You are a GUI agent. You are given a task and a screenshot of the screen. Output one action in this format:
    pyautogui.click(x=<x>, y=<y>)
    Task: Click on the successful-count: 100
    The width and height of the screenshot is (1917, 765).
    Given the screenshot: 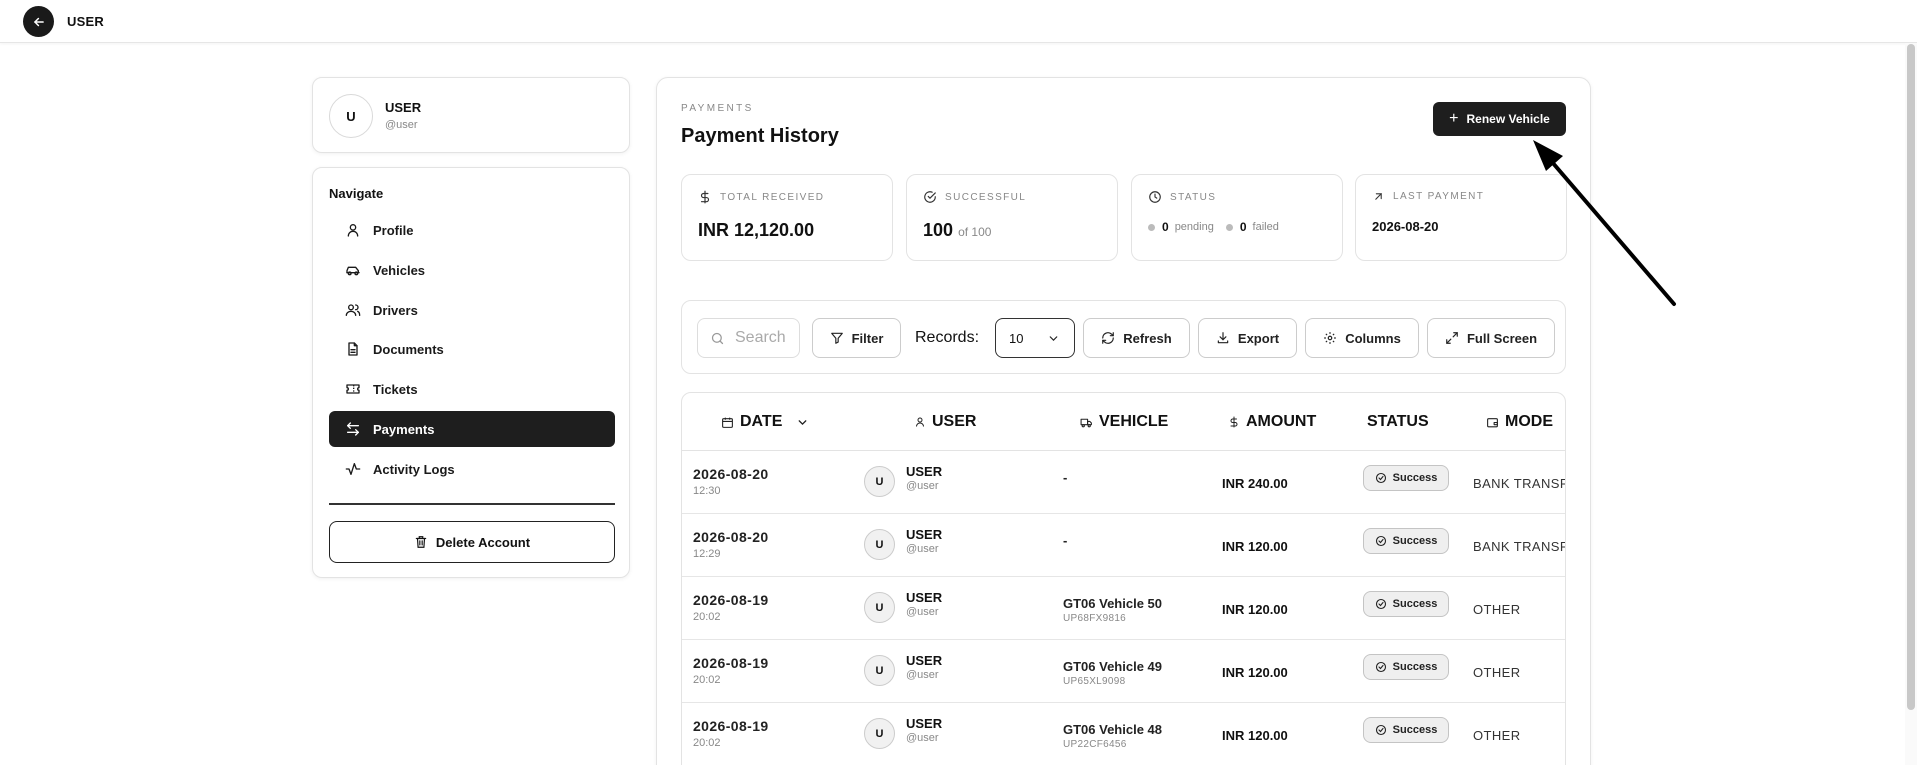 What is the action you would take?
    pyautogui.click(x=938, y=230)
    